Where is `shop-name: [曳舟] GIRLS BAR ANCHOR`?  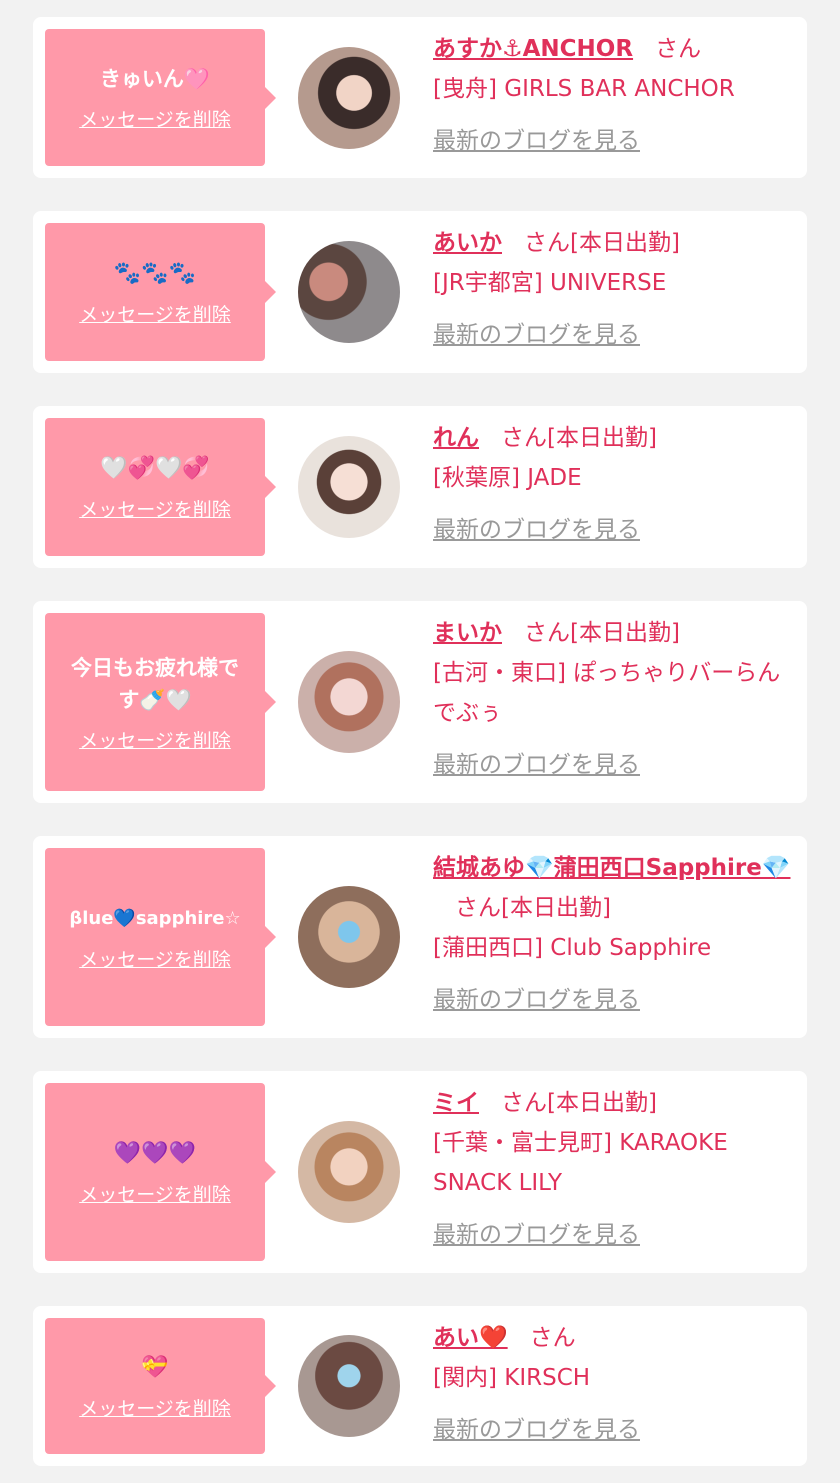 shop-name: [曳舟] GIRLS BAR ANCHOR is located at coordinates (584, 89).